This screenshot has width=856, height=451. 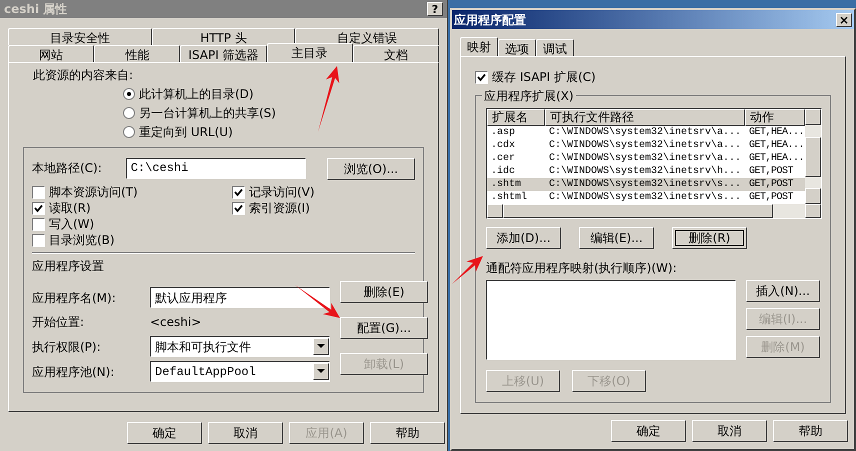 I want to click on dialog-button: 删除(R), so click(x=709, y=238).